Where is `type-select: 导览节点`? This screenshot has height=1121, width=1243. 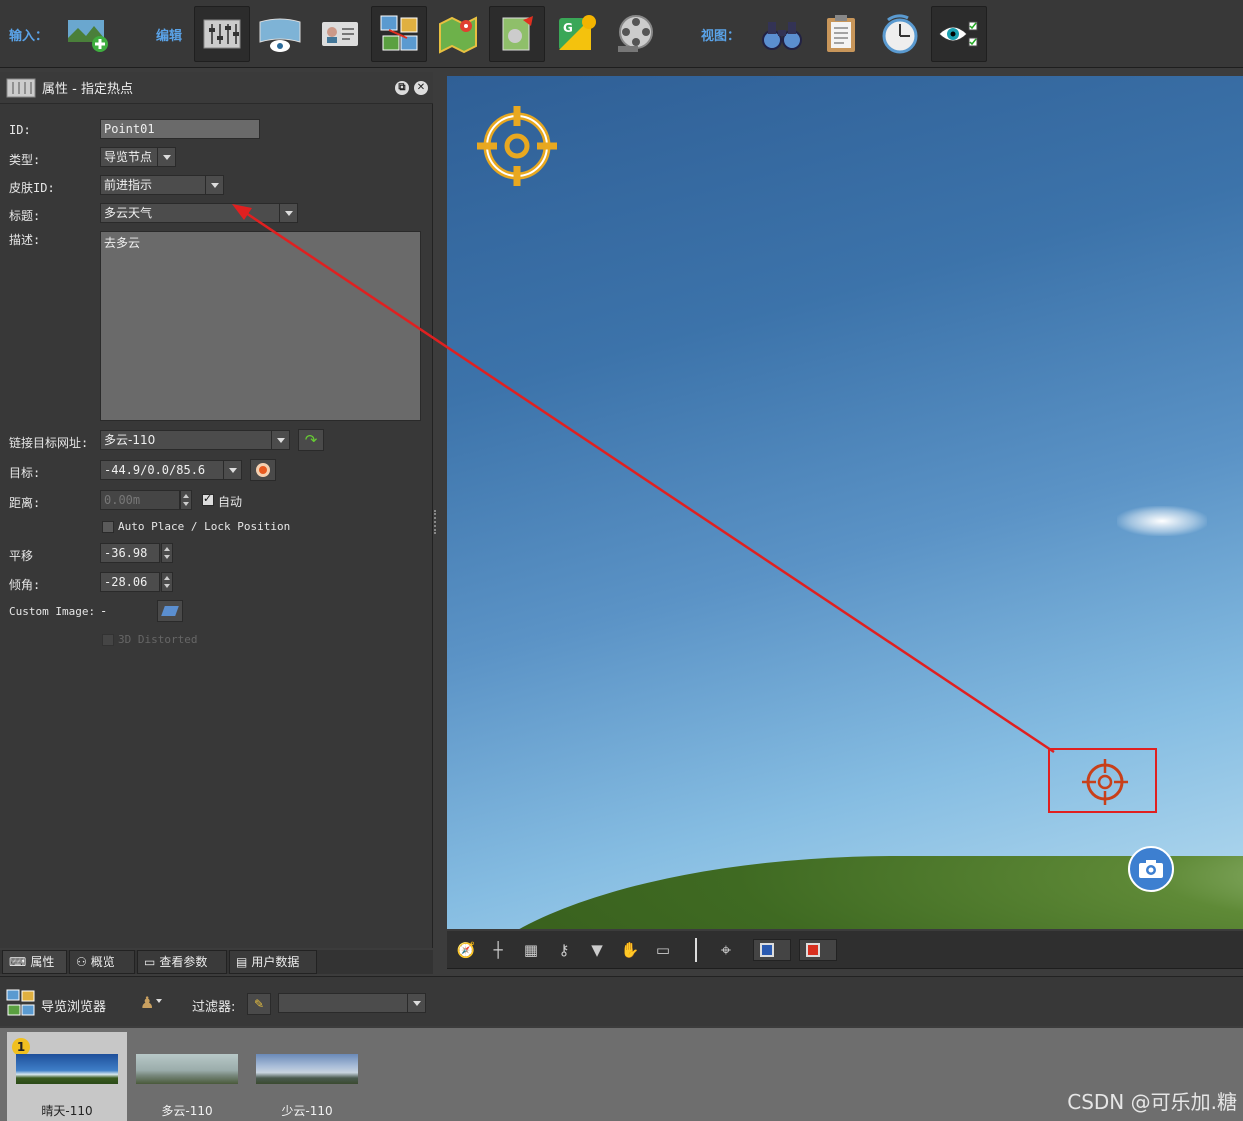
type-select: 导览节点 is located at coordinates (138, 157).